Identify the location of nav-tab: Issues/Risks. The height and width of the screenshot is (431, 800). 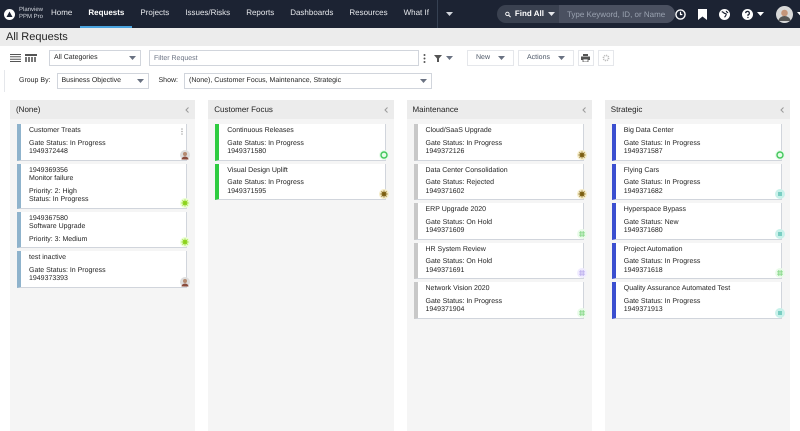
(207, 14).